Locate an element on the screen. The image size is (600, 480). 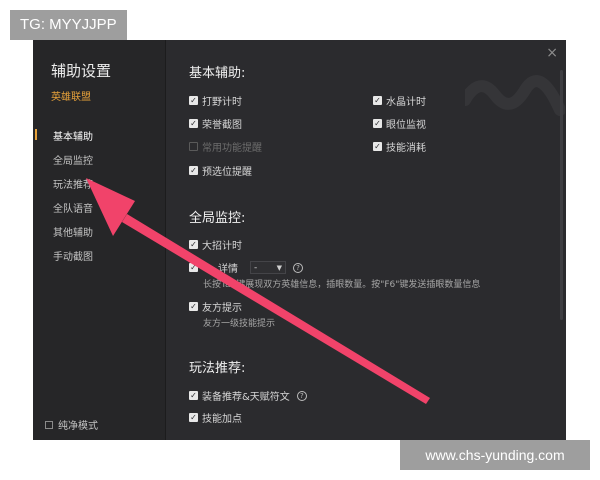
option-label: 友方提示 is located at coordinates (222, 308).